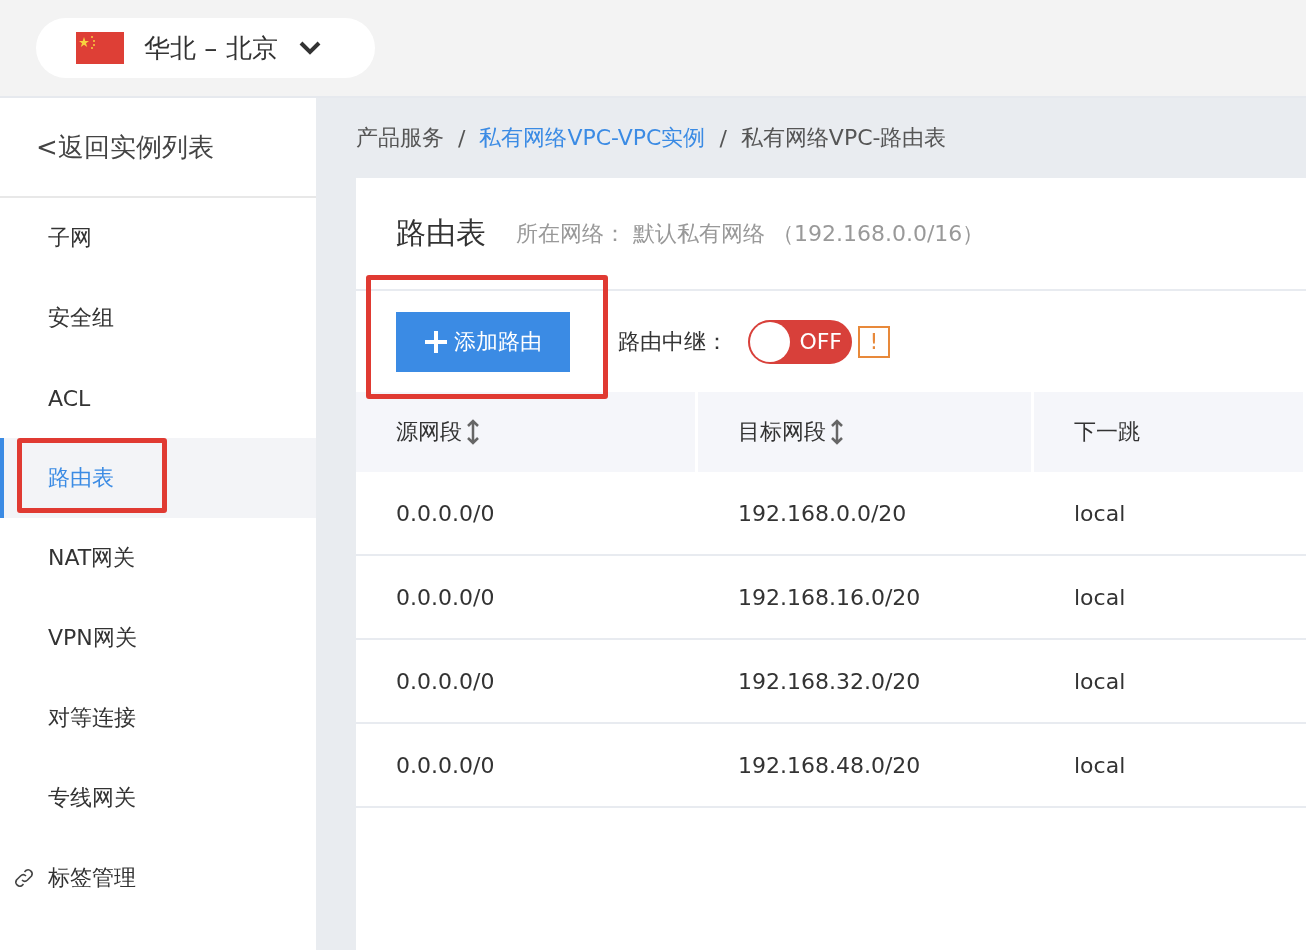 Image resolution: width=1306 pixels, height=950 pixels. What do you see at coordinates (436, 341) in the screenshot?
I see `plus-icon` at bounding box center [436, 341].